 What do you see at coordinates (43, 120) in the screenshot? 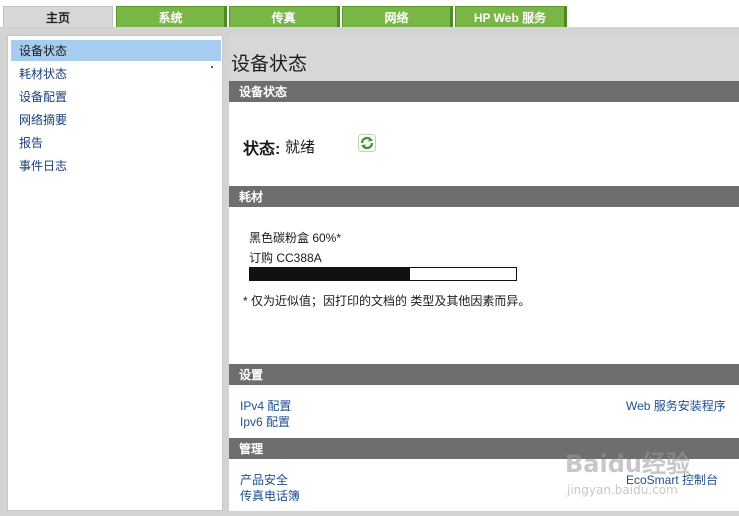
I see `sidebar-item-label: 网络摘要` at bounding box center [43, 120].